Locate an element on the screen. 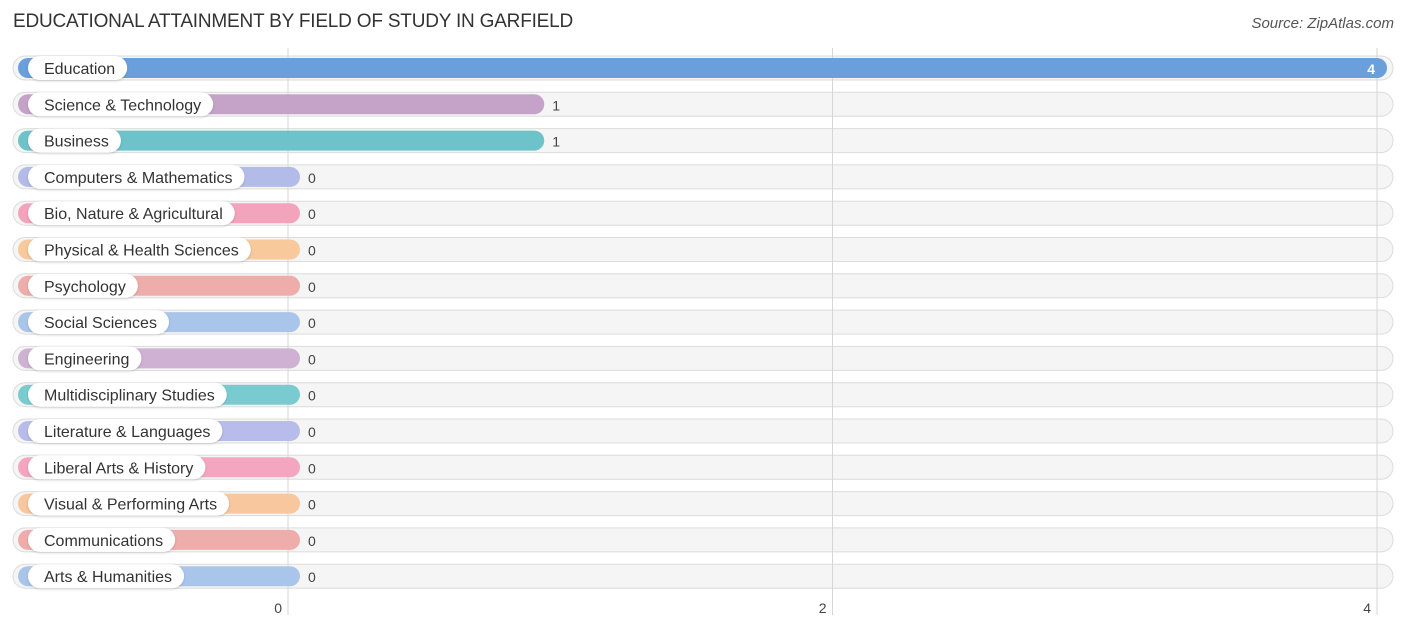  category-label: Arts & Humanities is located at coordinates (108, 577).